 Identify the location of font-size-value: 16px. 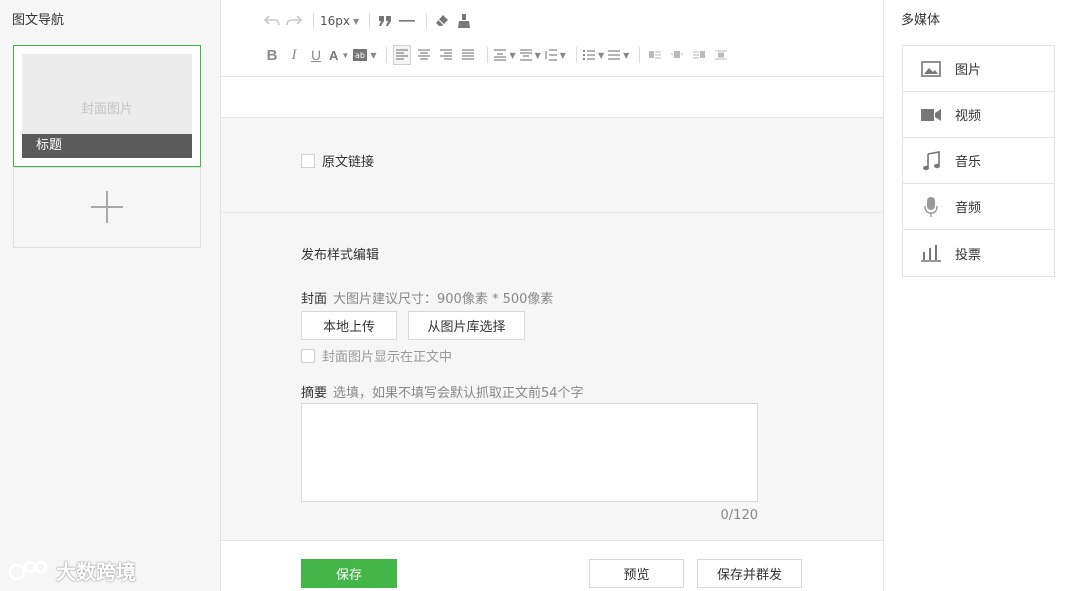
(335, 21).